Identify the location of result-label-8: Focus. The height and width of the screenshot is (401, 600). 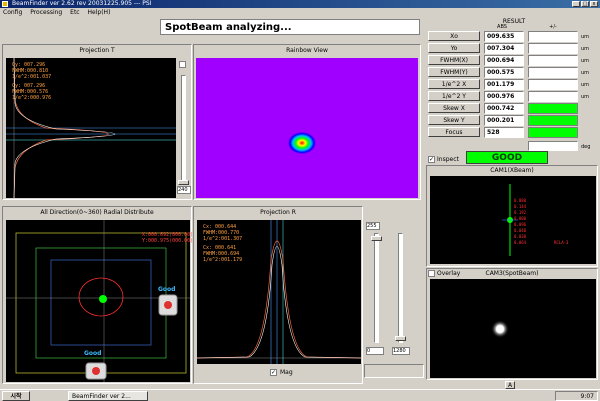
(454, 132).